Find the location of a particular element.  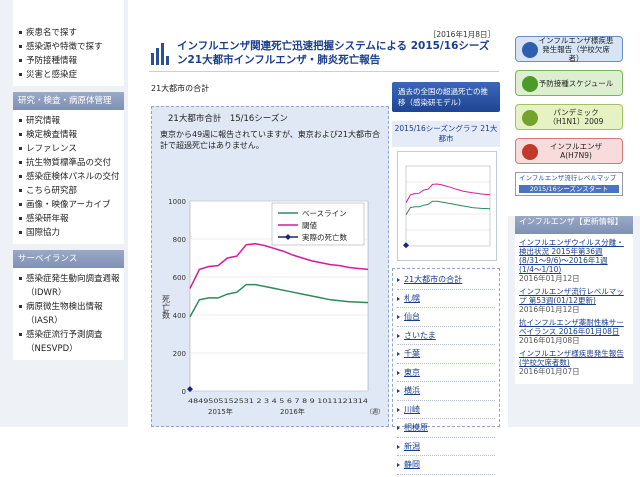

thumbnail-chart is located at coordinates (447, 206).